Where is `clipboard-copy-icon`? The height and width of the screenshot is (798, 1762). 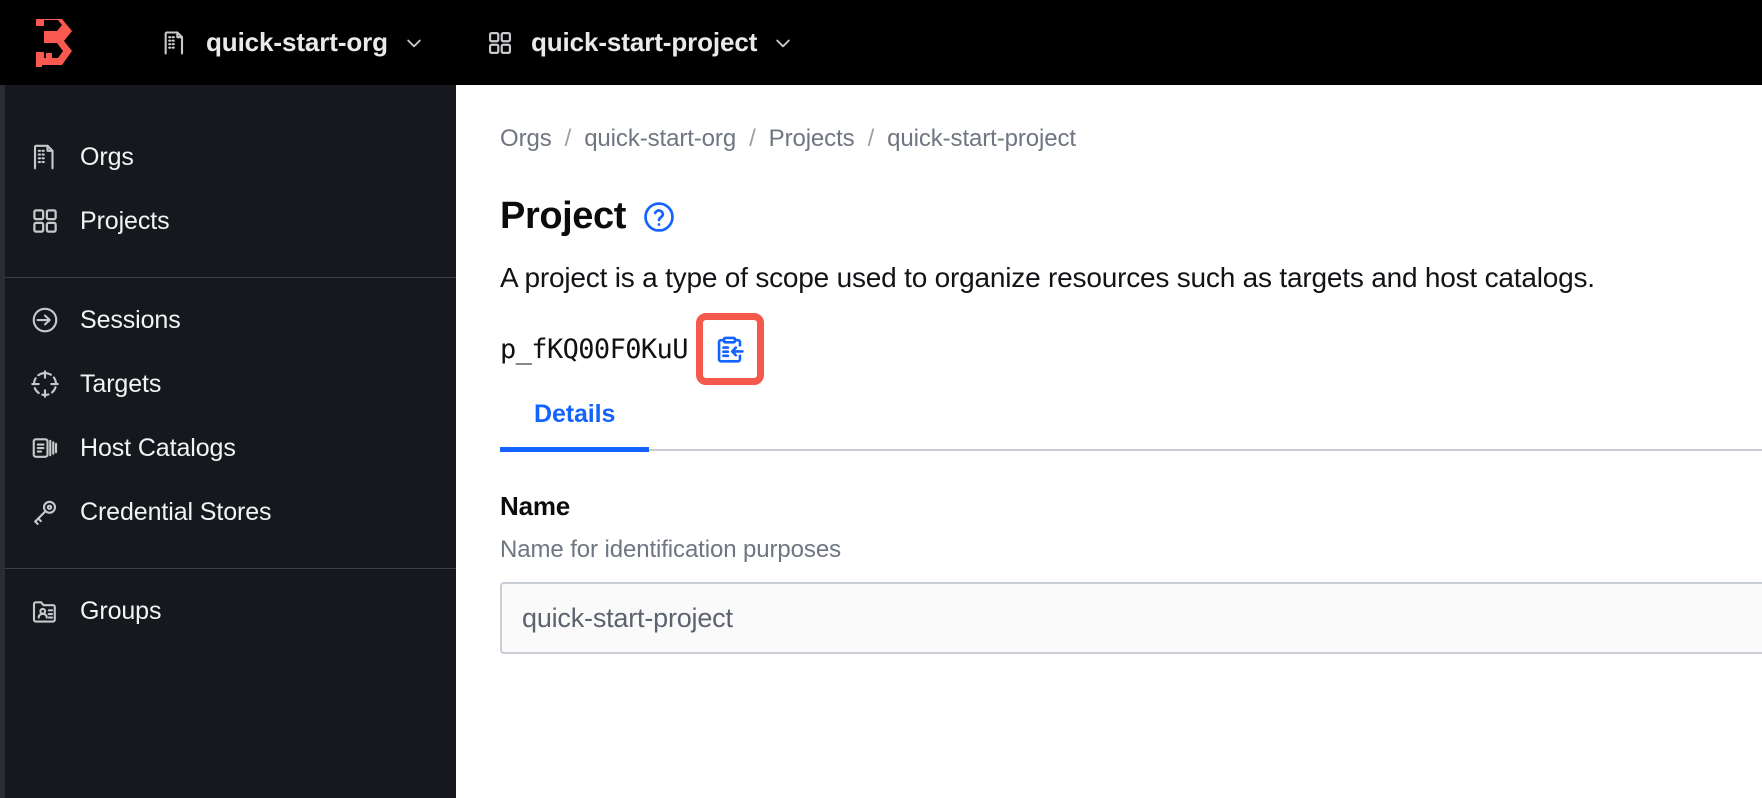
clipboard-copy-icon is located at coordinates (731, 349).